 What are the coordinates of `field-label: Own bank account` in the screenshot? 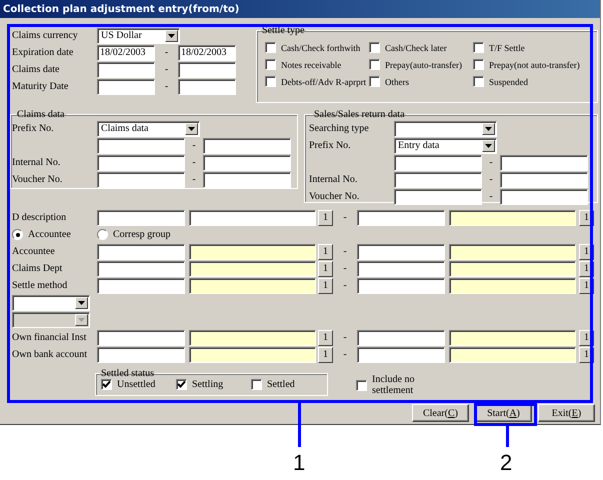 It's located at (50, 354).